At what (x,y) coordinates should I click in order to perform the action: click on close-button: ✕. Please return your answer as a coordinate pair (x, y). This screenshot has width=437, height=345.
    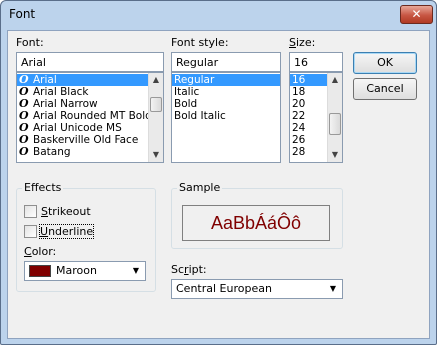
    Looking at the image, I should click on (416, 14).